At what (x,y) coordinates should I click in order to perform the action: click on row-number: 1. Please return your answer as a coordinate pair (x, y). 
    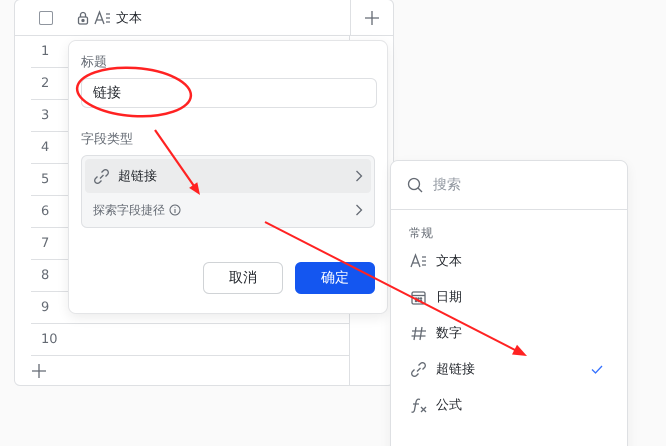
    Looking at the image, I should click on (45, 51).